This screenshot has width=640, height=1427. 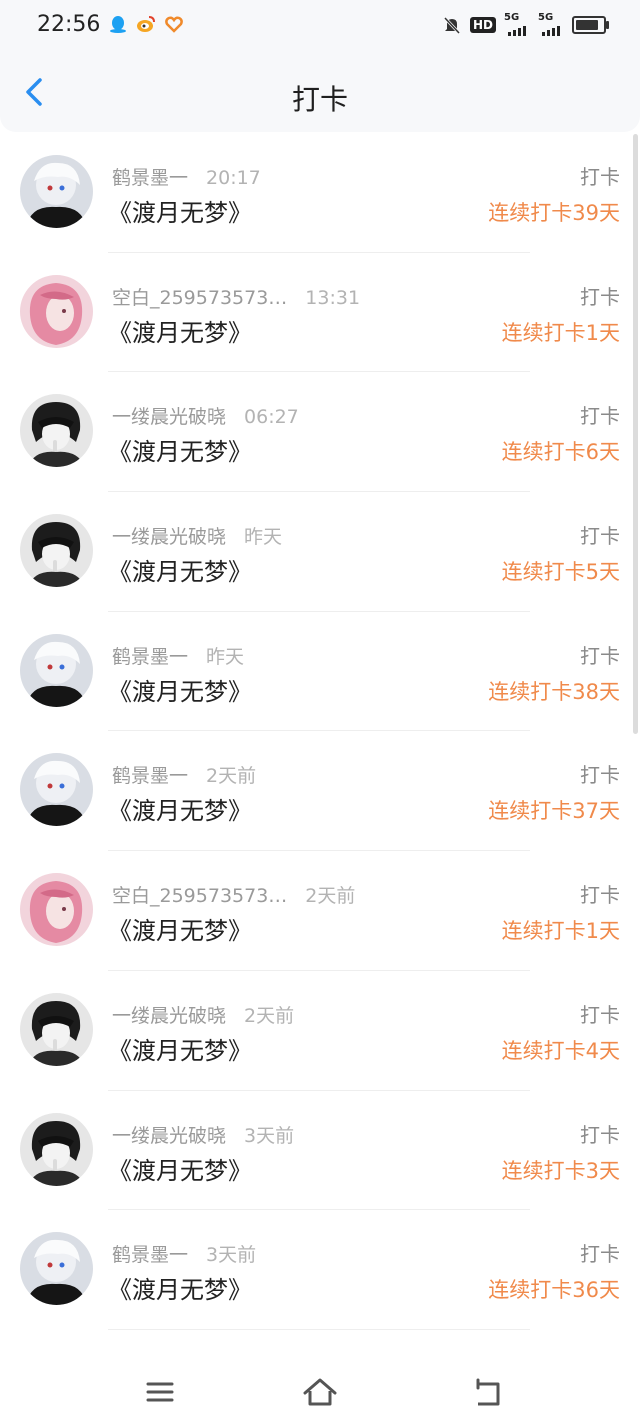 What do you see at coordinates (482, 25) in the screenshot?
I see `hd-icon: HD` at bounding box center [482, 25].